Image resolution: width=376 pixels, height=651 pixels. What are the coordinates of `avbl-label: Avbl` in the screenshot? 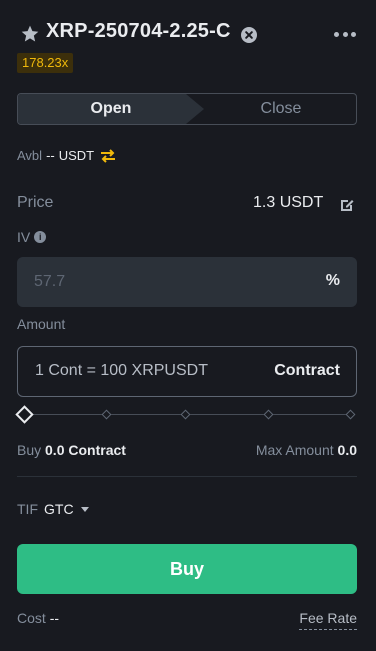 It's located at (30, 155).